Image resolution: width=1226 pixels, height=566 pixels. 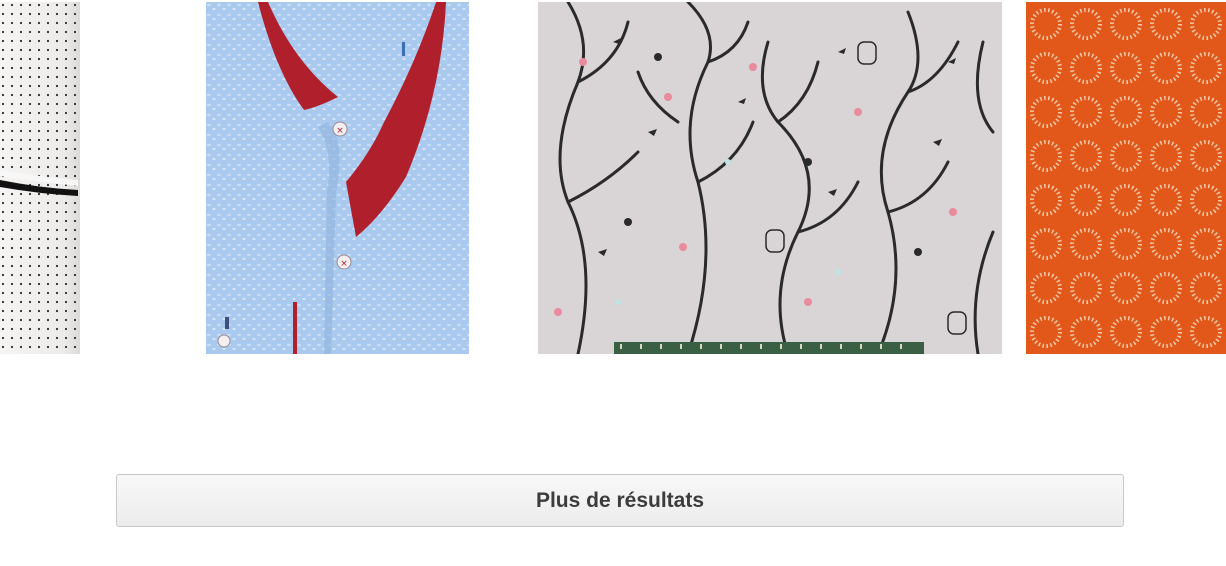 I want to click on dotted-fabric-image, so click(x=40, y=178).